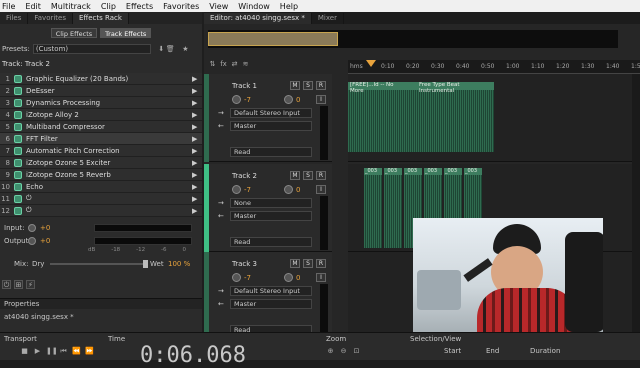 Image resolution: width=640 pixels, height=368 pixels. What do you see at coordinates (271, 113) in the screenshot?
I see `track-input-dropdown: Default Stereo Input` at bounding box center [271, 113].